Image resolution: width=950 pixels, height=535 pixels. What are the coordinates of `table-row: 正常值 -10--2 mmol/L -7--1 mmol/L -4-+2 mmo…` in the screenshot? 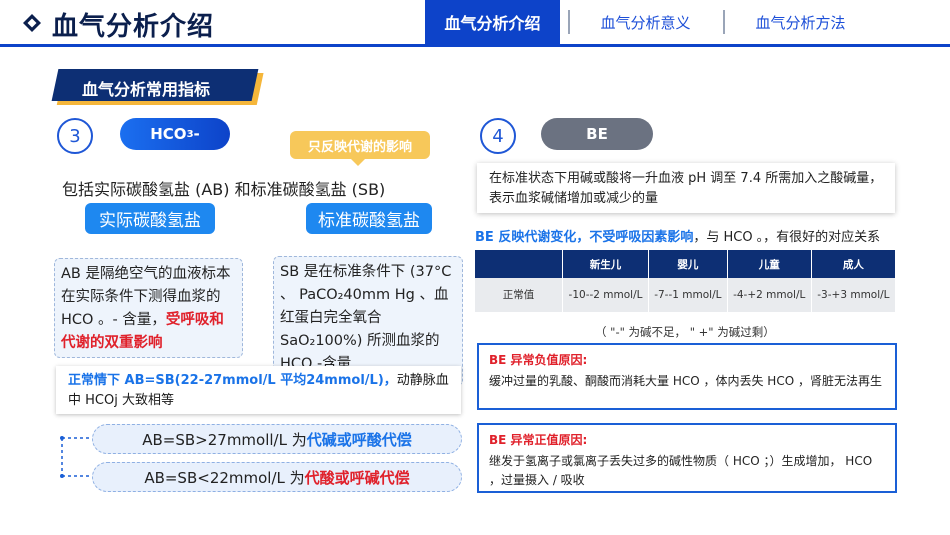 It's located at (686, 295).